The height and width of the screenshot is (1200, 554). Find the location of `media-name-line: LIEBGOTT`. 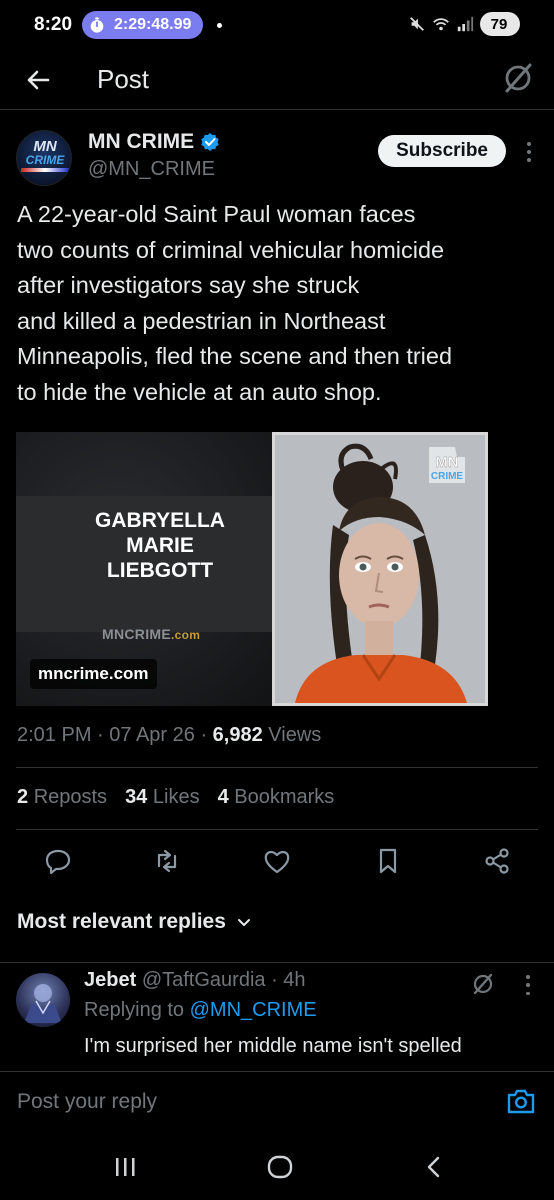

media-name-line: LIEBGOTT is located at coordinates (160, 570).